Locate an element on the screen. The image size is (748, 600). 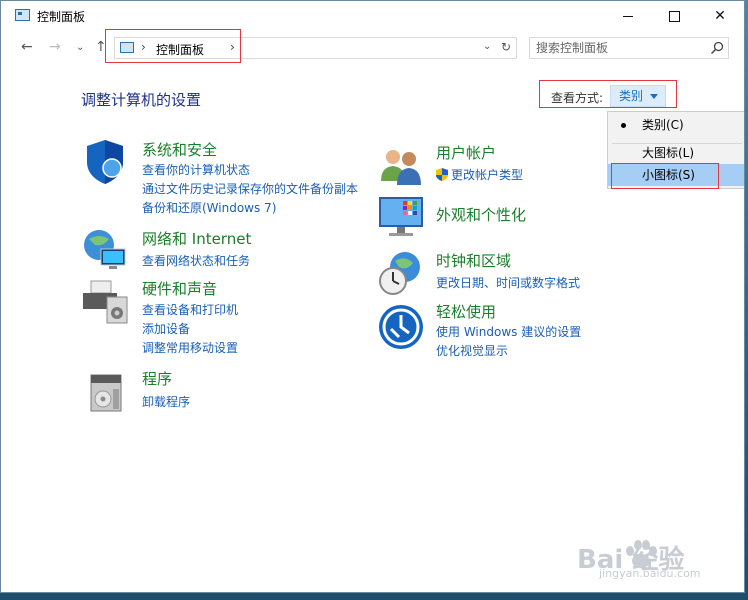
menu-item-category: 类别(C) is located at coordinates (676, 125).